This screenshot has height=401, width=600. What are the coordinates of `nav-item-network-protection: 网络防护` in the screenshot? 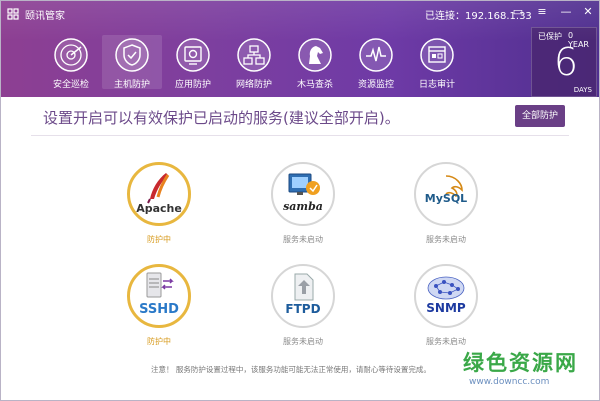 It's located at (254, 62).